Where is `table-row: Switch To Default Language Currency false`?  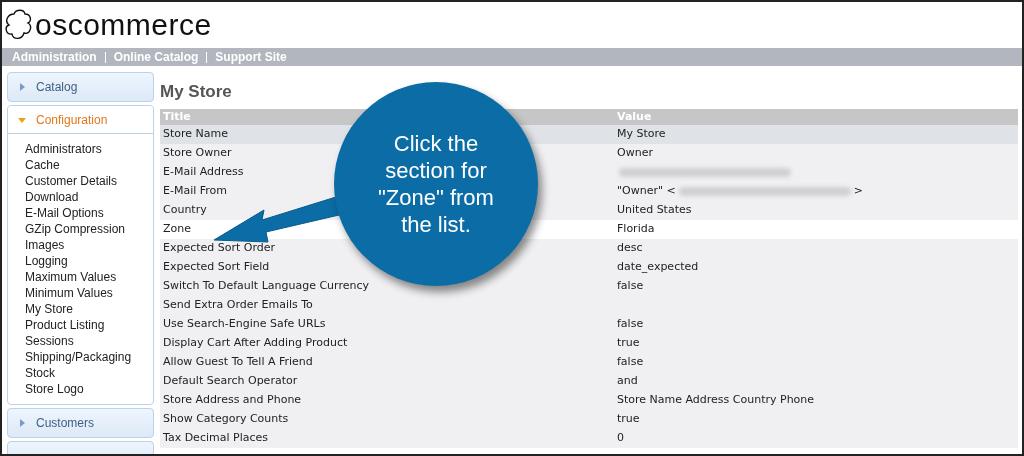
table-row: Switch To Default Language Currency false is located at coordinates (589, 286).